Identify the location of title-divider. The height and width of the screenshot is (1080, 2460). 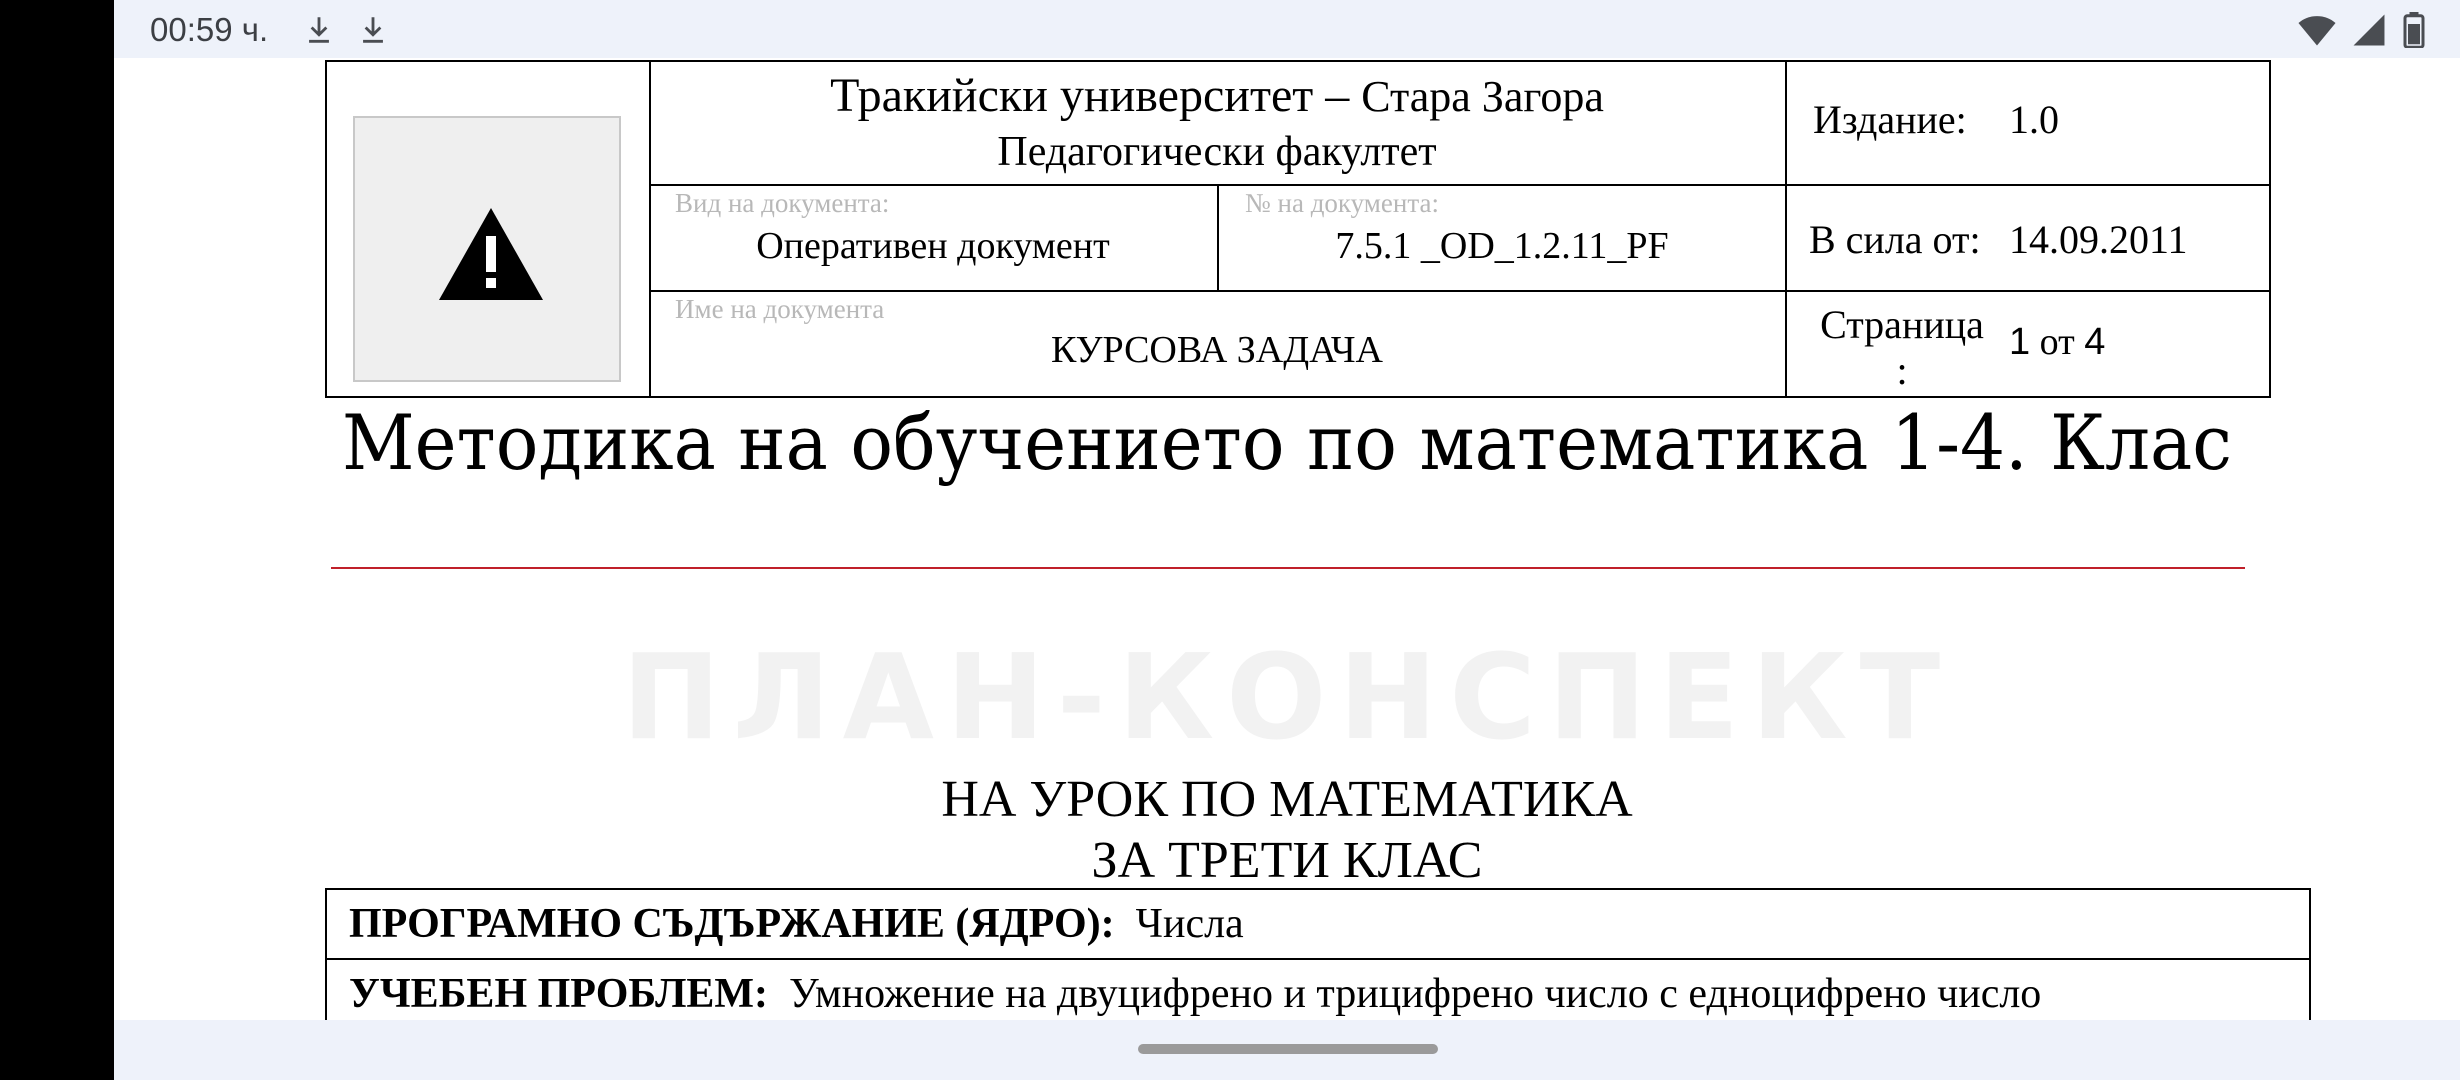
(1288, 568).